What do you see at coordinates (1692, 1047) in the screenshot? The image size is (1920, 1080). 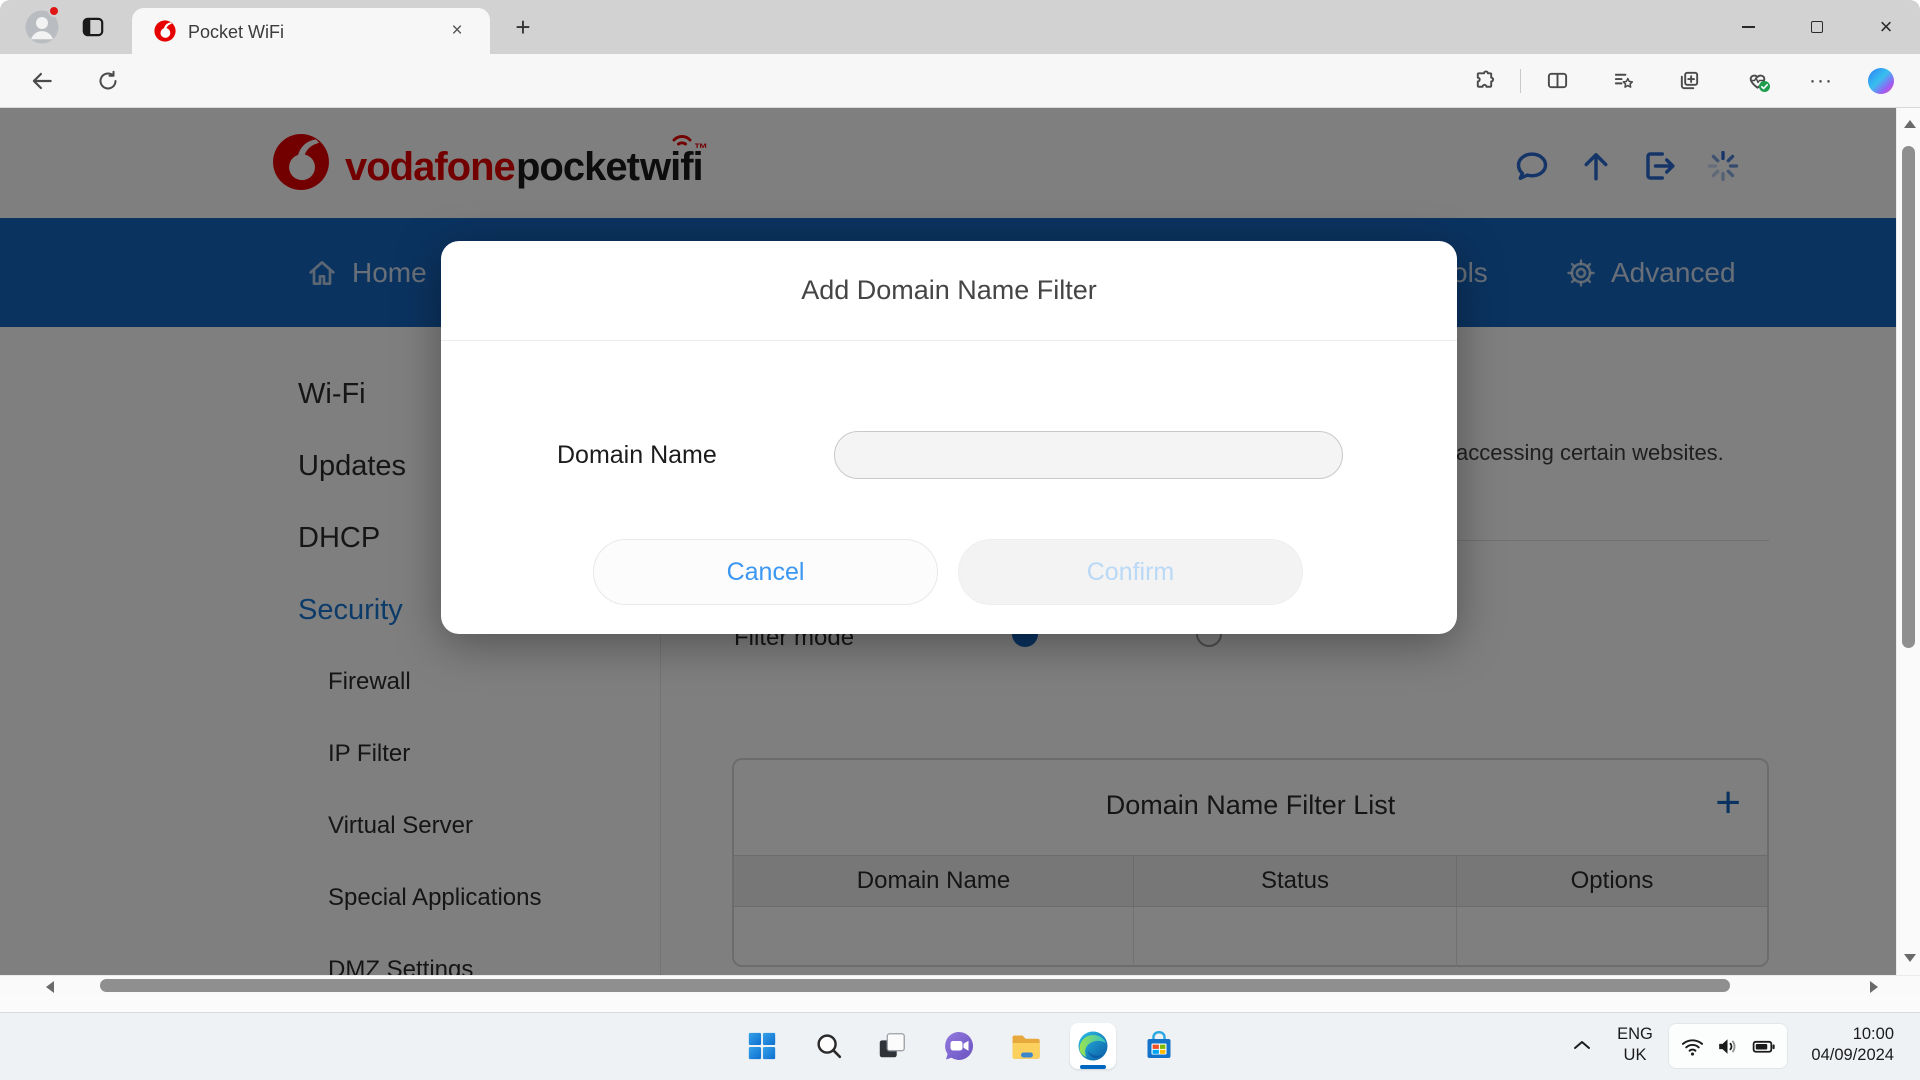 I see `wifi-icon` at bounding box center [1692, 1047].